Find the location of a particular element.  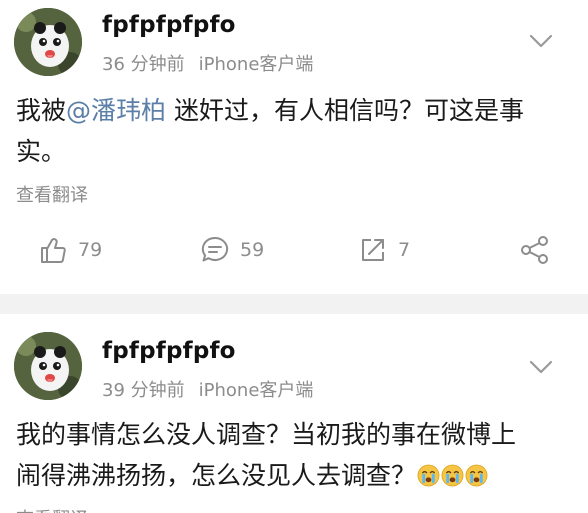

comment-button: 59 is located at coordinates (232, 250).